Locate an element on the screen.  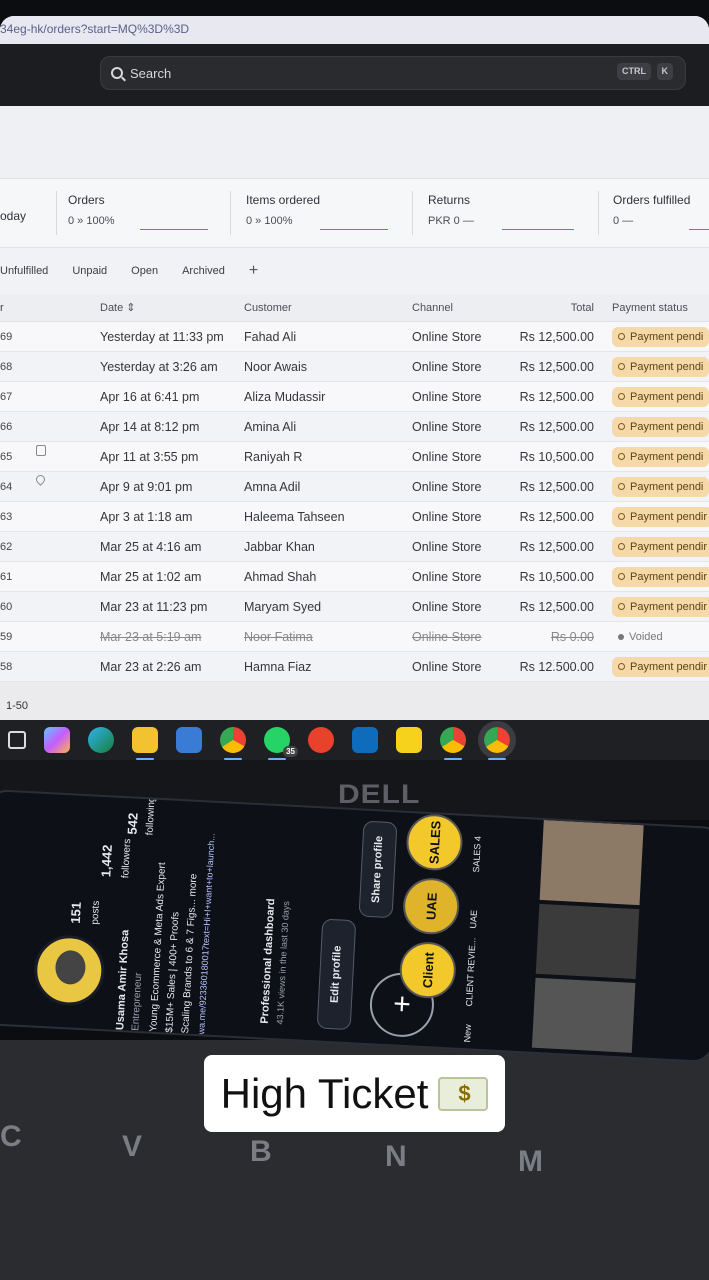
order-number: 68 is located at coordinates (6, 366).